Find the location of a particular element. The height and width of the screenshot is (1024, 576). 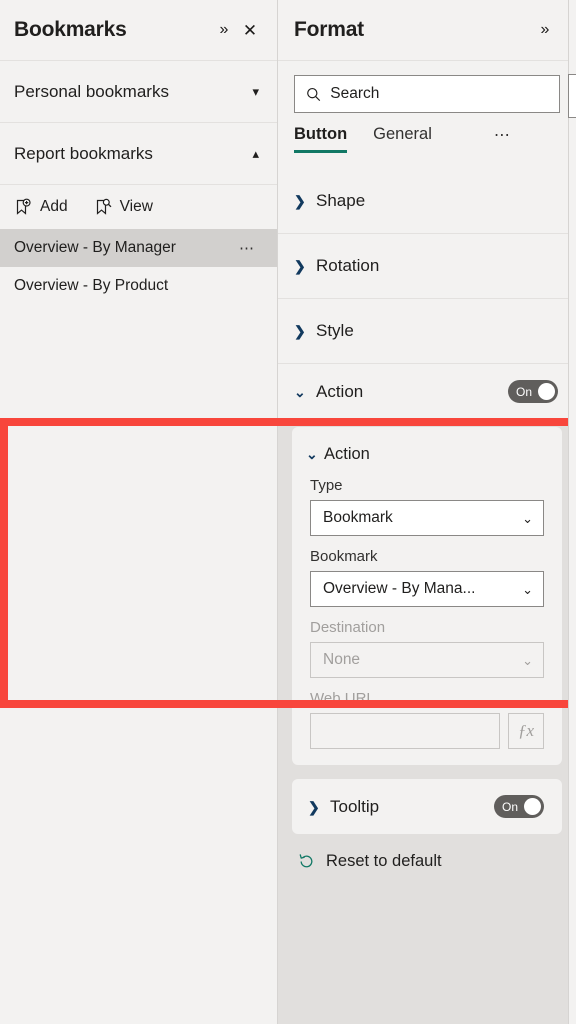

bookmark-item-overflow-button: ⋯ is located at coordinates (251, 248).